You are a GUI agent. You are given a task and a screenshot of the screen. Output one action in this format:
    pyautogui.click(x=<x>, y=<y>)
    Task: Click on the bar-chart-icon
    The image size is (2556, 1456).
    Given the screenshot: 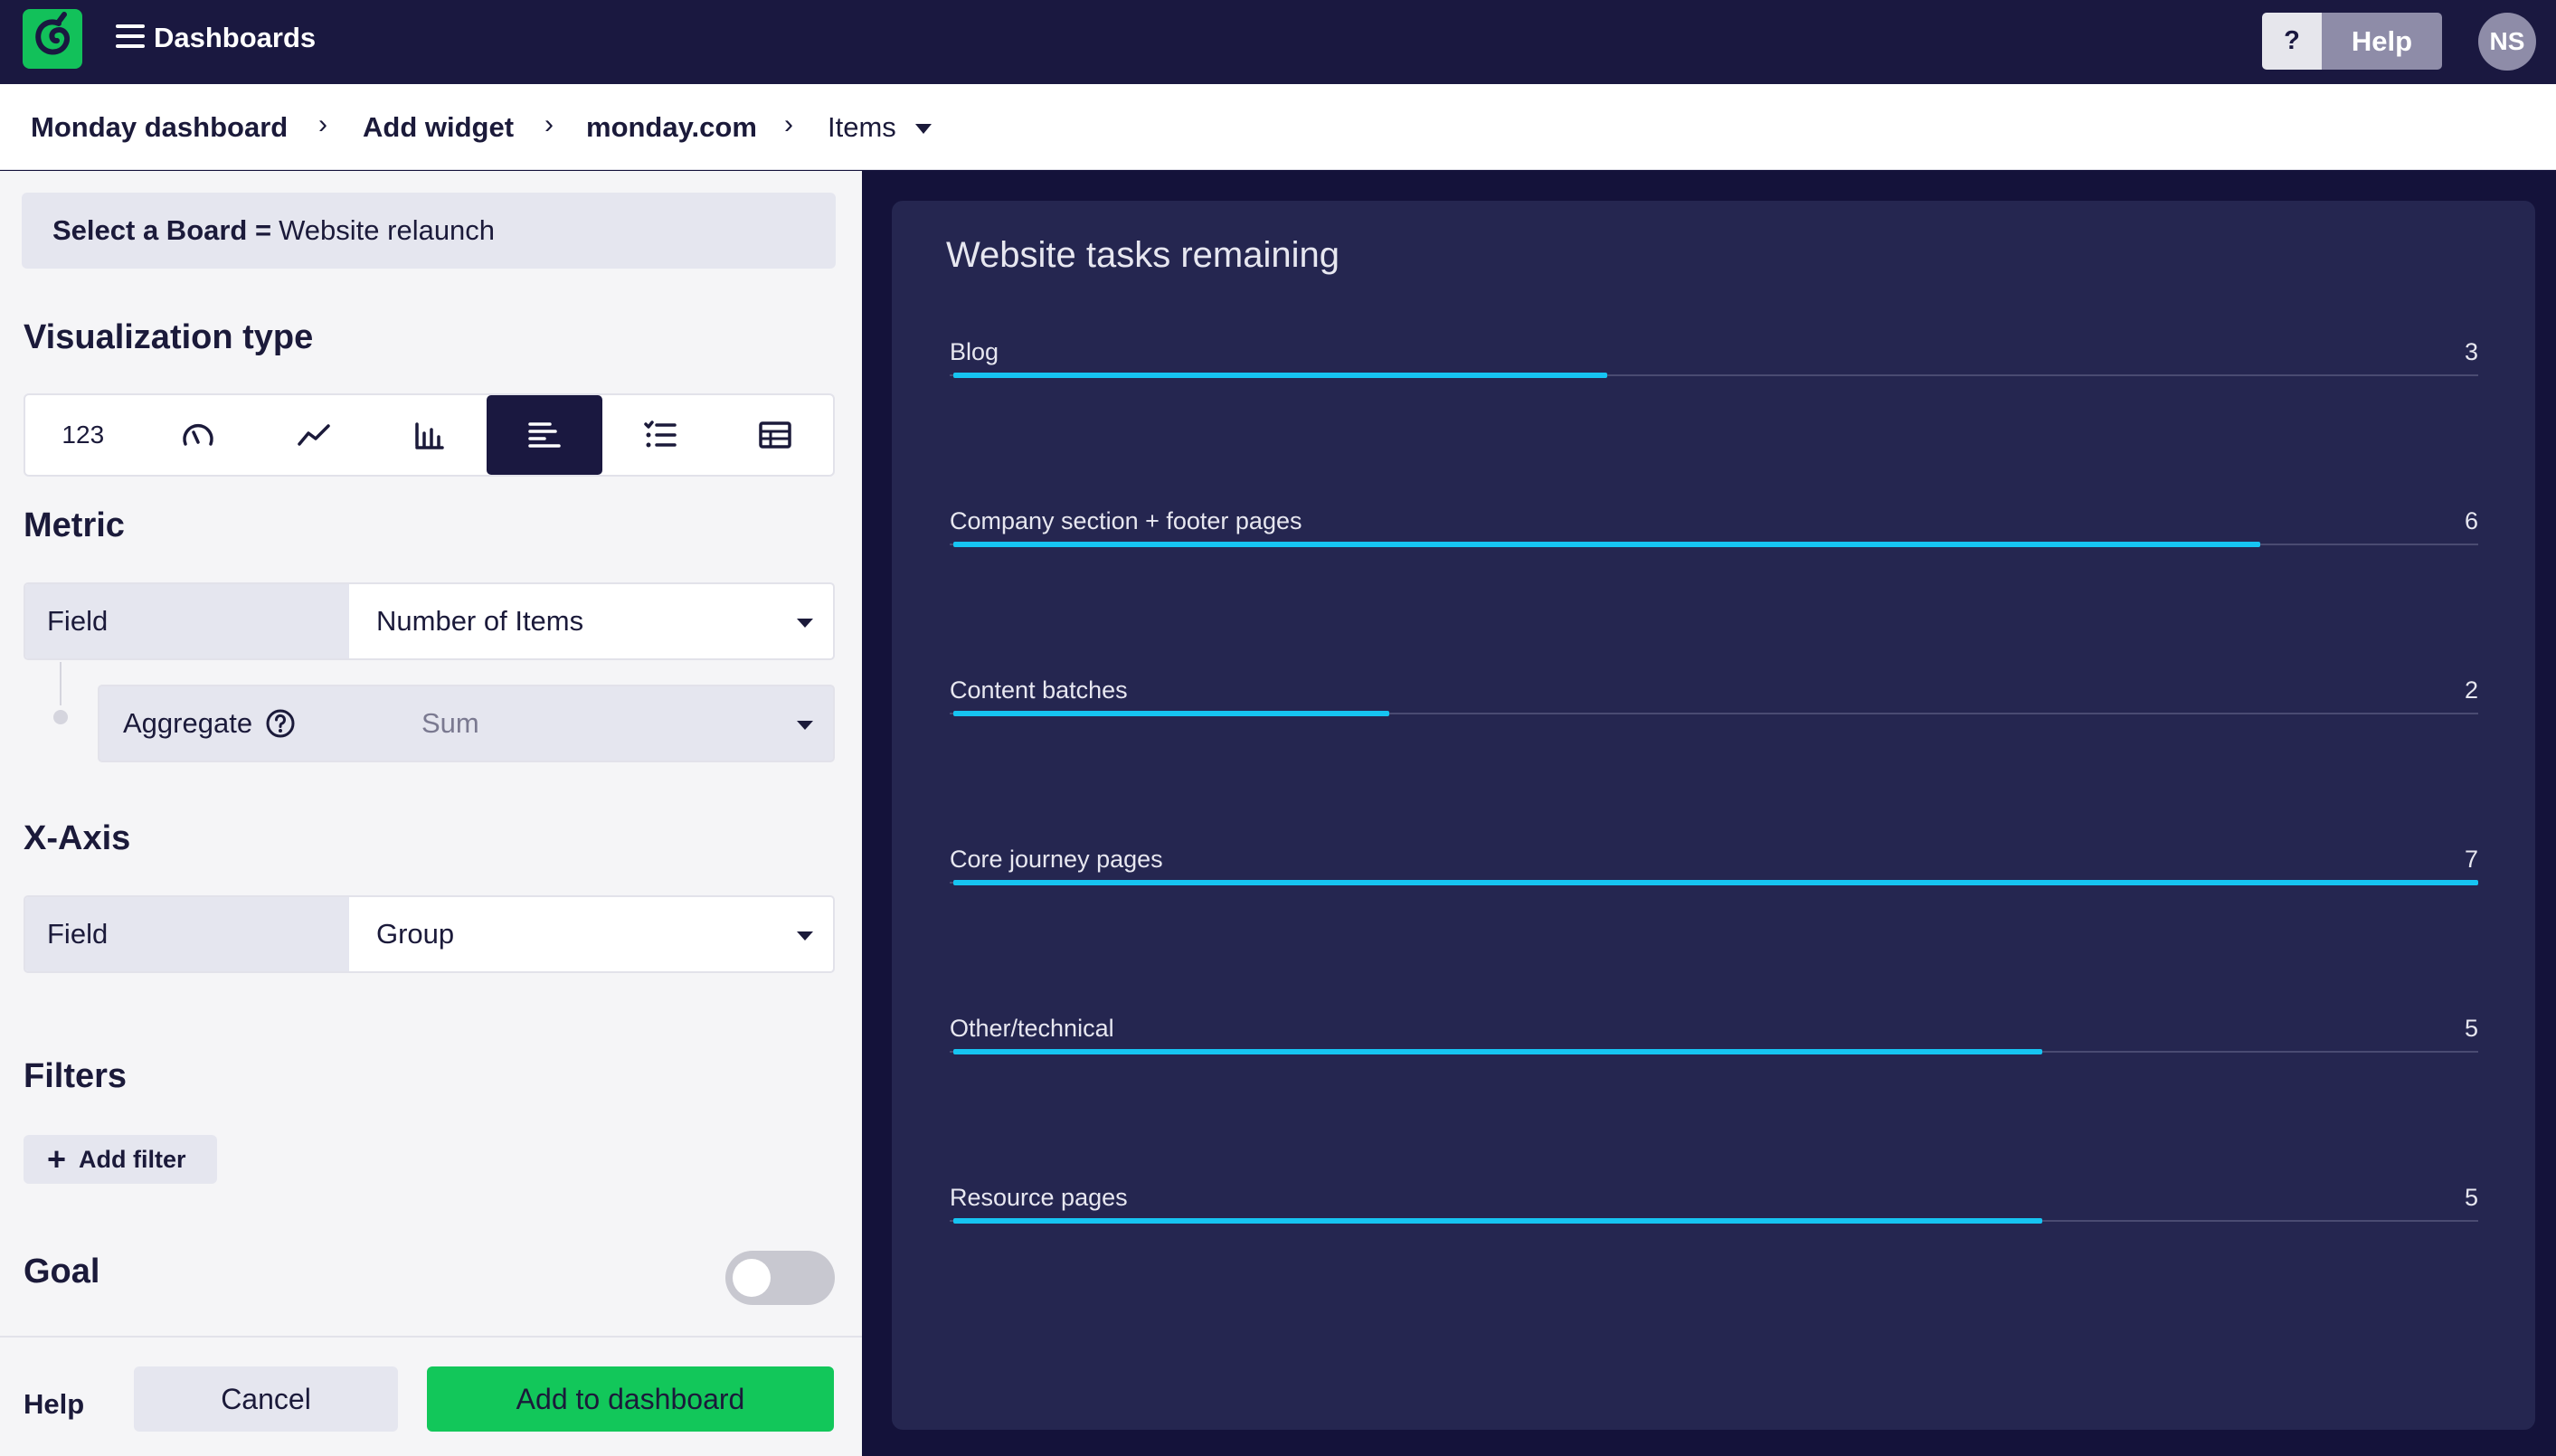 What is the action you would take?
    pyautogui.click(x=545, y=435)
    